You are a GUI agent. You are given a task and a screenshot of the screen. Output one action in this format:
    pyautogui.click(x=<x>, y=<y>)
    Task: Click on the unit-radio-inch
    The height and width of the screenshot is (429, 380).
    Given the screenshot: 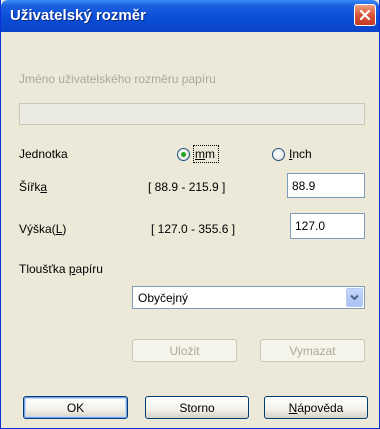 What is the action you would take?
    pyautogui.click(x=278, y=154)
    